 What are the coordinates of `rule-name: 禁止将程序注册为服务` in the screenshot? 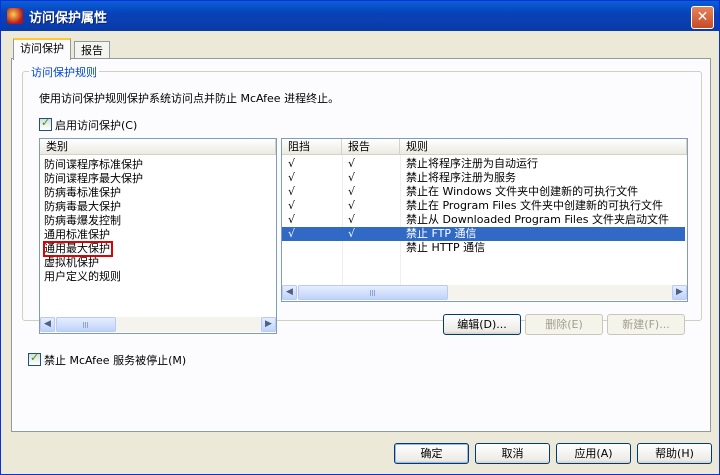 It's located at (461, 177).